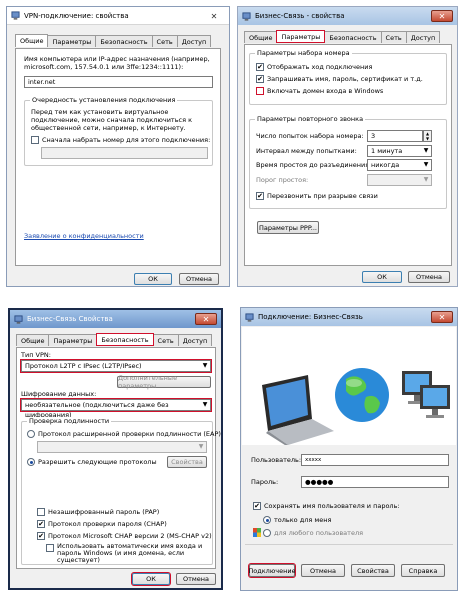 This screenshot has height=600, width=464. I want to click on threshold-label: Порог простоя:, so click(282, 180).